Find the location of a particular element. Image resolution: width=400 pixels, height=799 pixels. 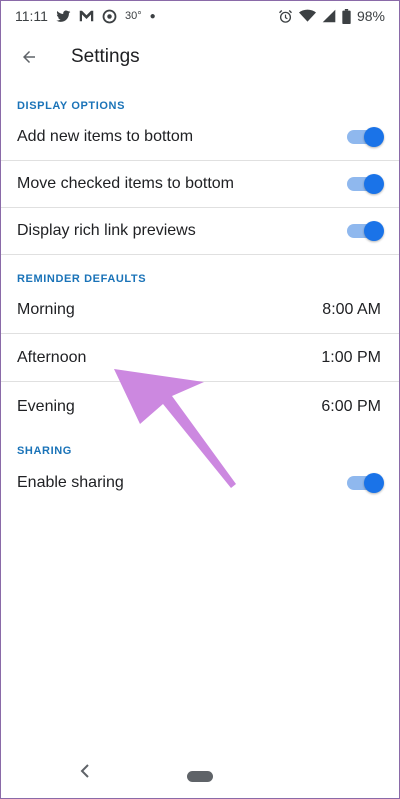

arrow-back-icon is located at coordinates (29, 57).